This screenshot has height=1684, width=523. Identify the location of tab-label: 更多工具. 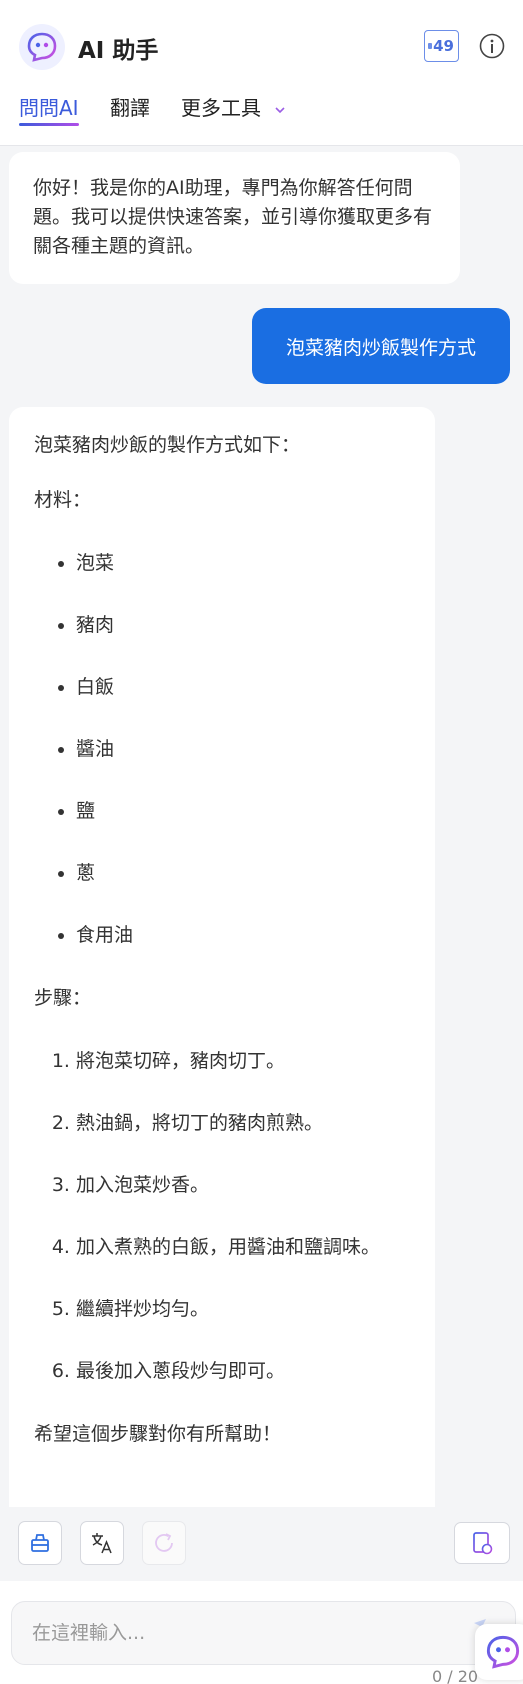
(221, 108).